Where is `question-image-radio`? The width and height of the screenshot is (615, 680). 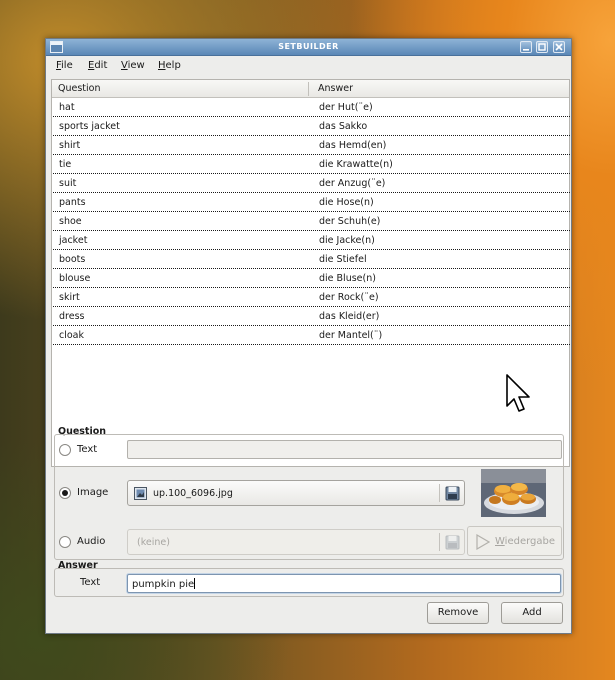 question-image-radio is located at coordinates (65, 493).